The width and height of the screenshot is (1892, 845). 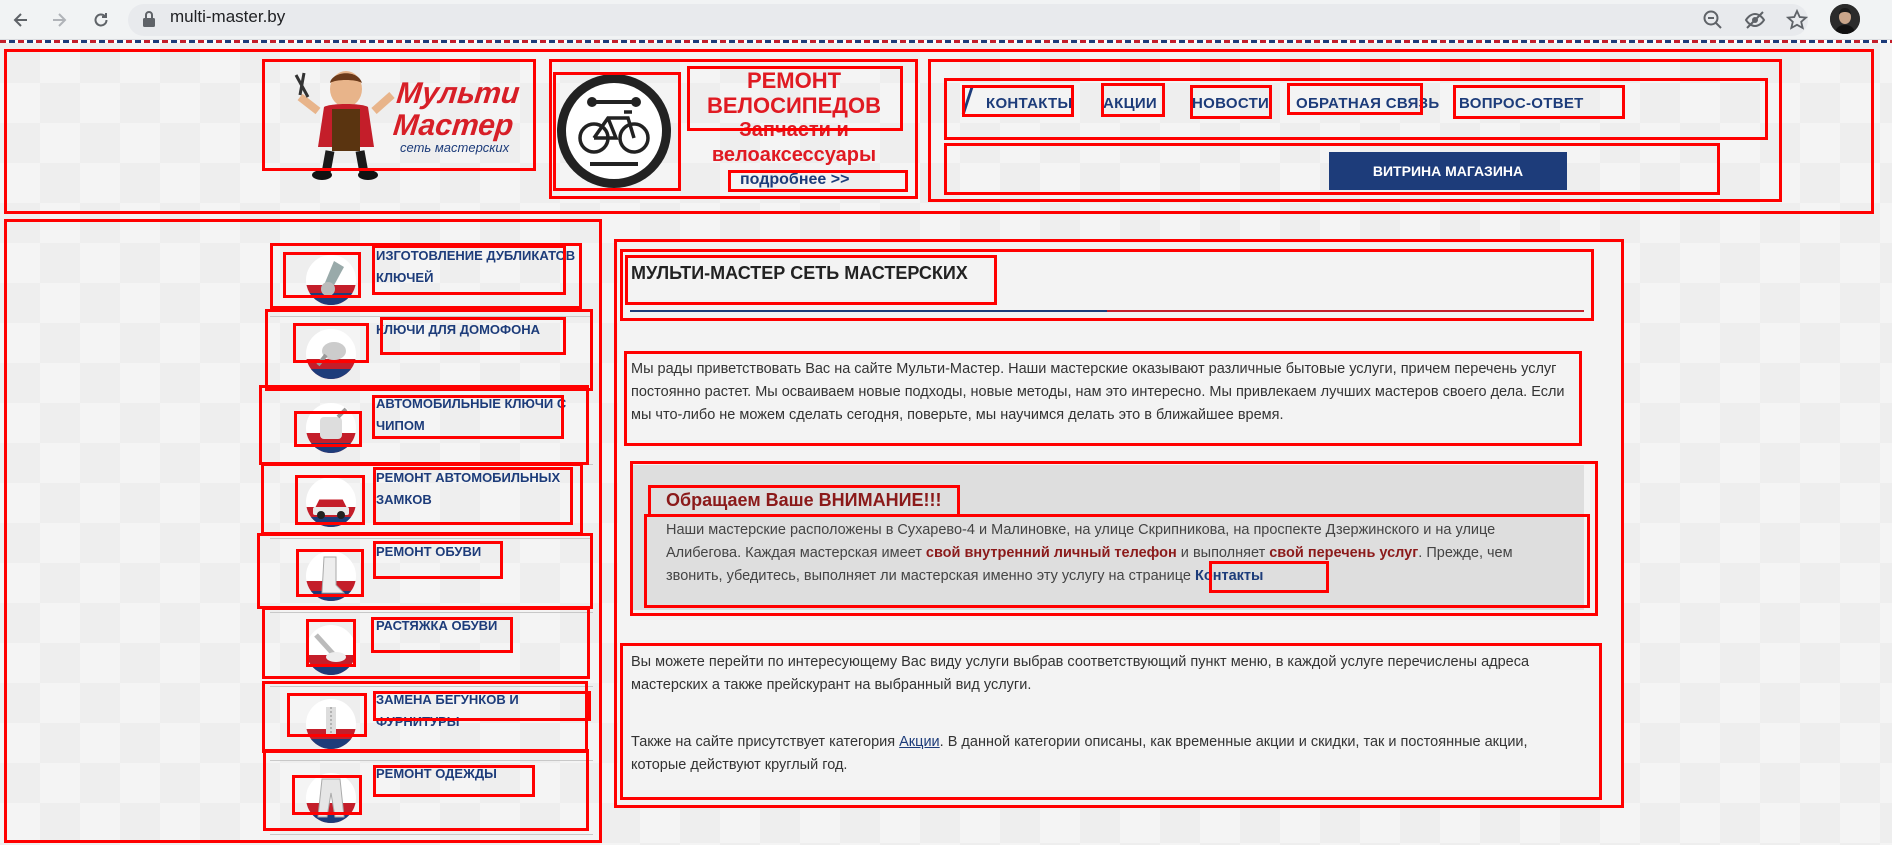 What do you see at coordinates (59, 20) in the screenshot?
I see `forward-icon` at bounding box center [59, 20].